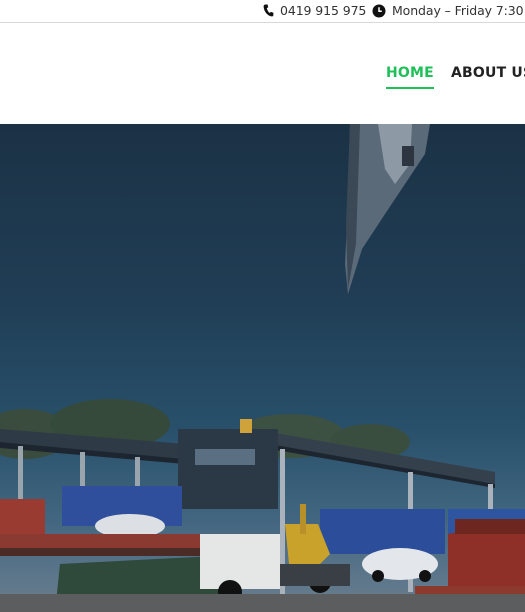 The width and height of the screenshot is (525, 612). I want to click on nav-about-us: ABOUT US, so click(488, 73).